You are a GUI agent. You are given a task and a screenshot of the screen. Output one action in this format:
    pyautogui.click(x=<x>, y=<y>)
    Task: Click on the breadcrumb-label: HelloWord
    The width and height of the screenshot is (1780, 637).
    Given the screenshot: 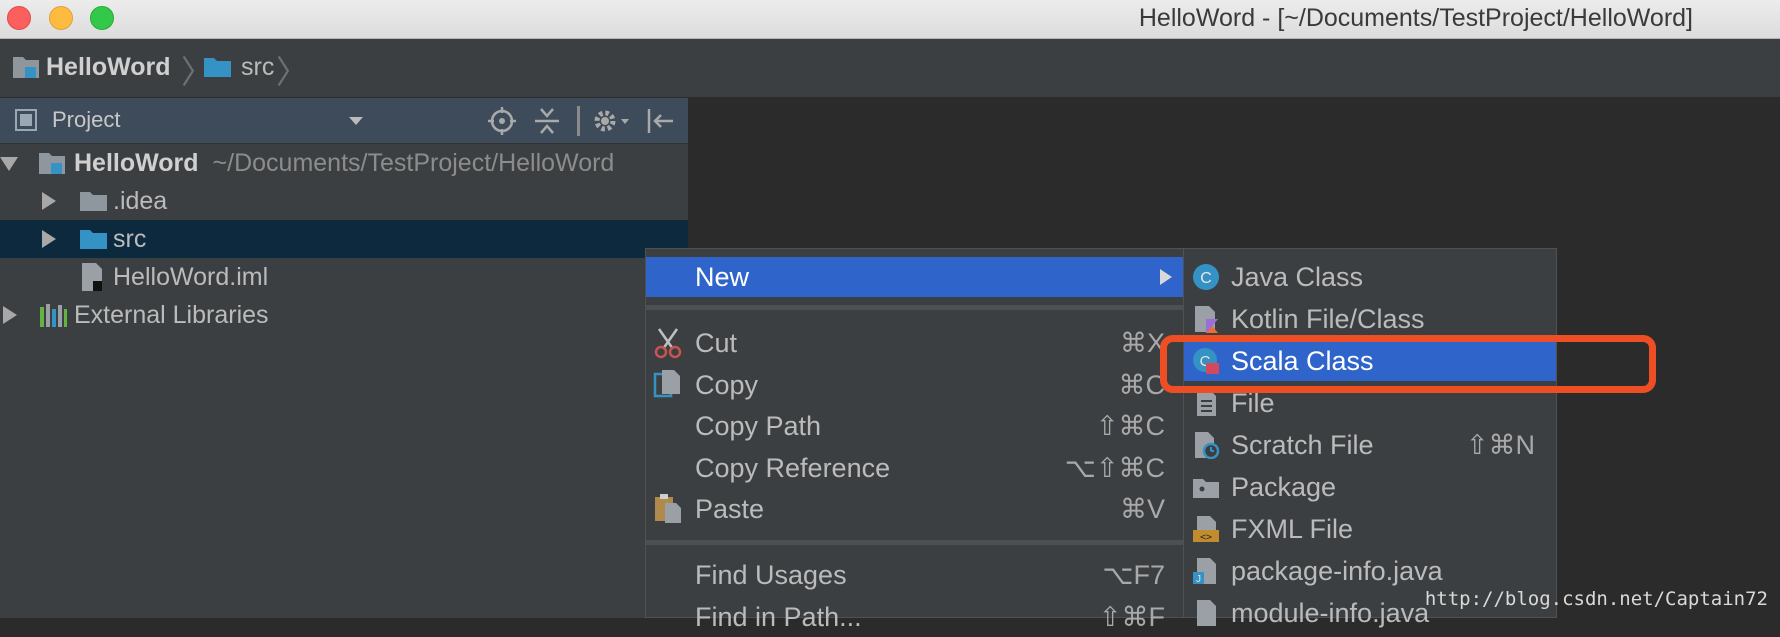 What is the action you would take?
    pyautogui.click(x=108, y=66)
    